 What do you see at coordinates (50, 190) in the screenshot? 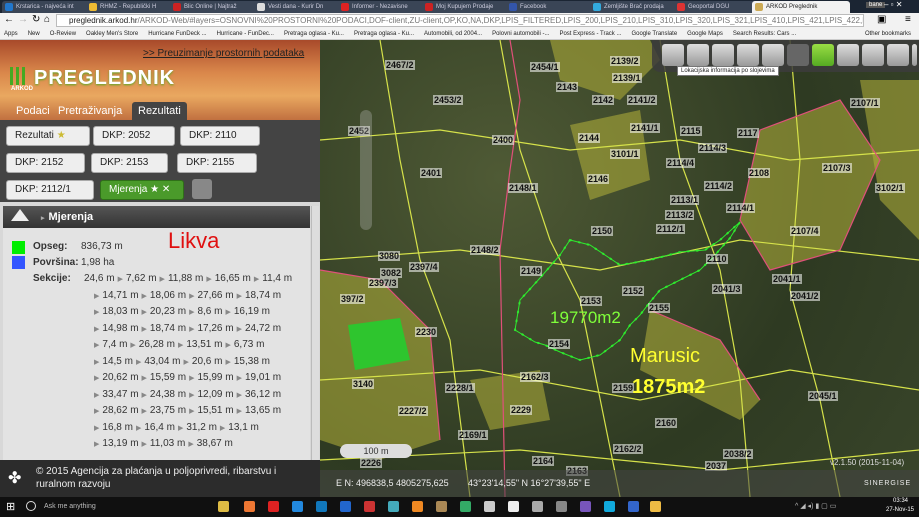
I see `chip-dkp: DKP: 2112/1` at bounding box center [50, 190].